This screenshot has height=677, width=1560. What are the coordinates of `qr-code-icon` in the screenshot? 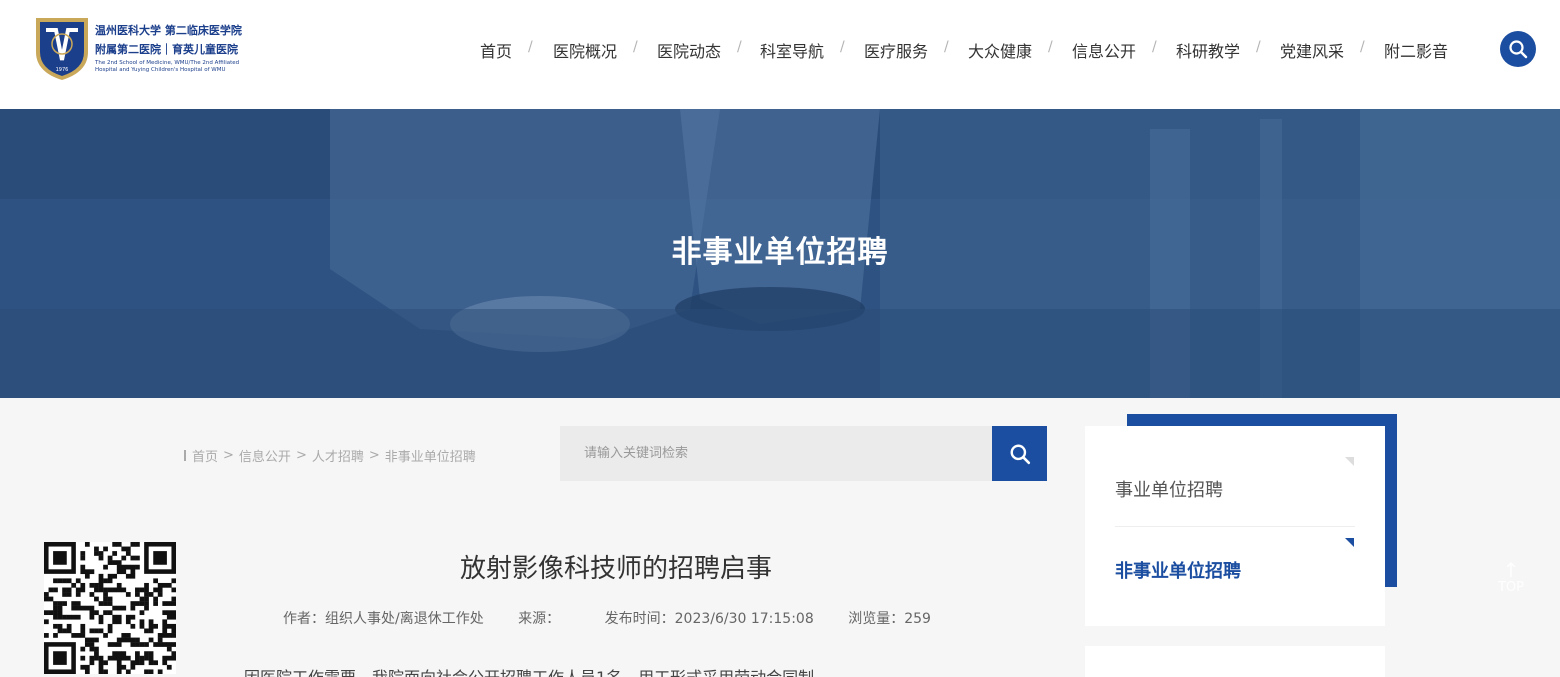 It's located at (110, 608).